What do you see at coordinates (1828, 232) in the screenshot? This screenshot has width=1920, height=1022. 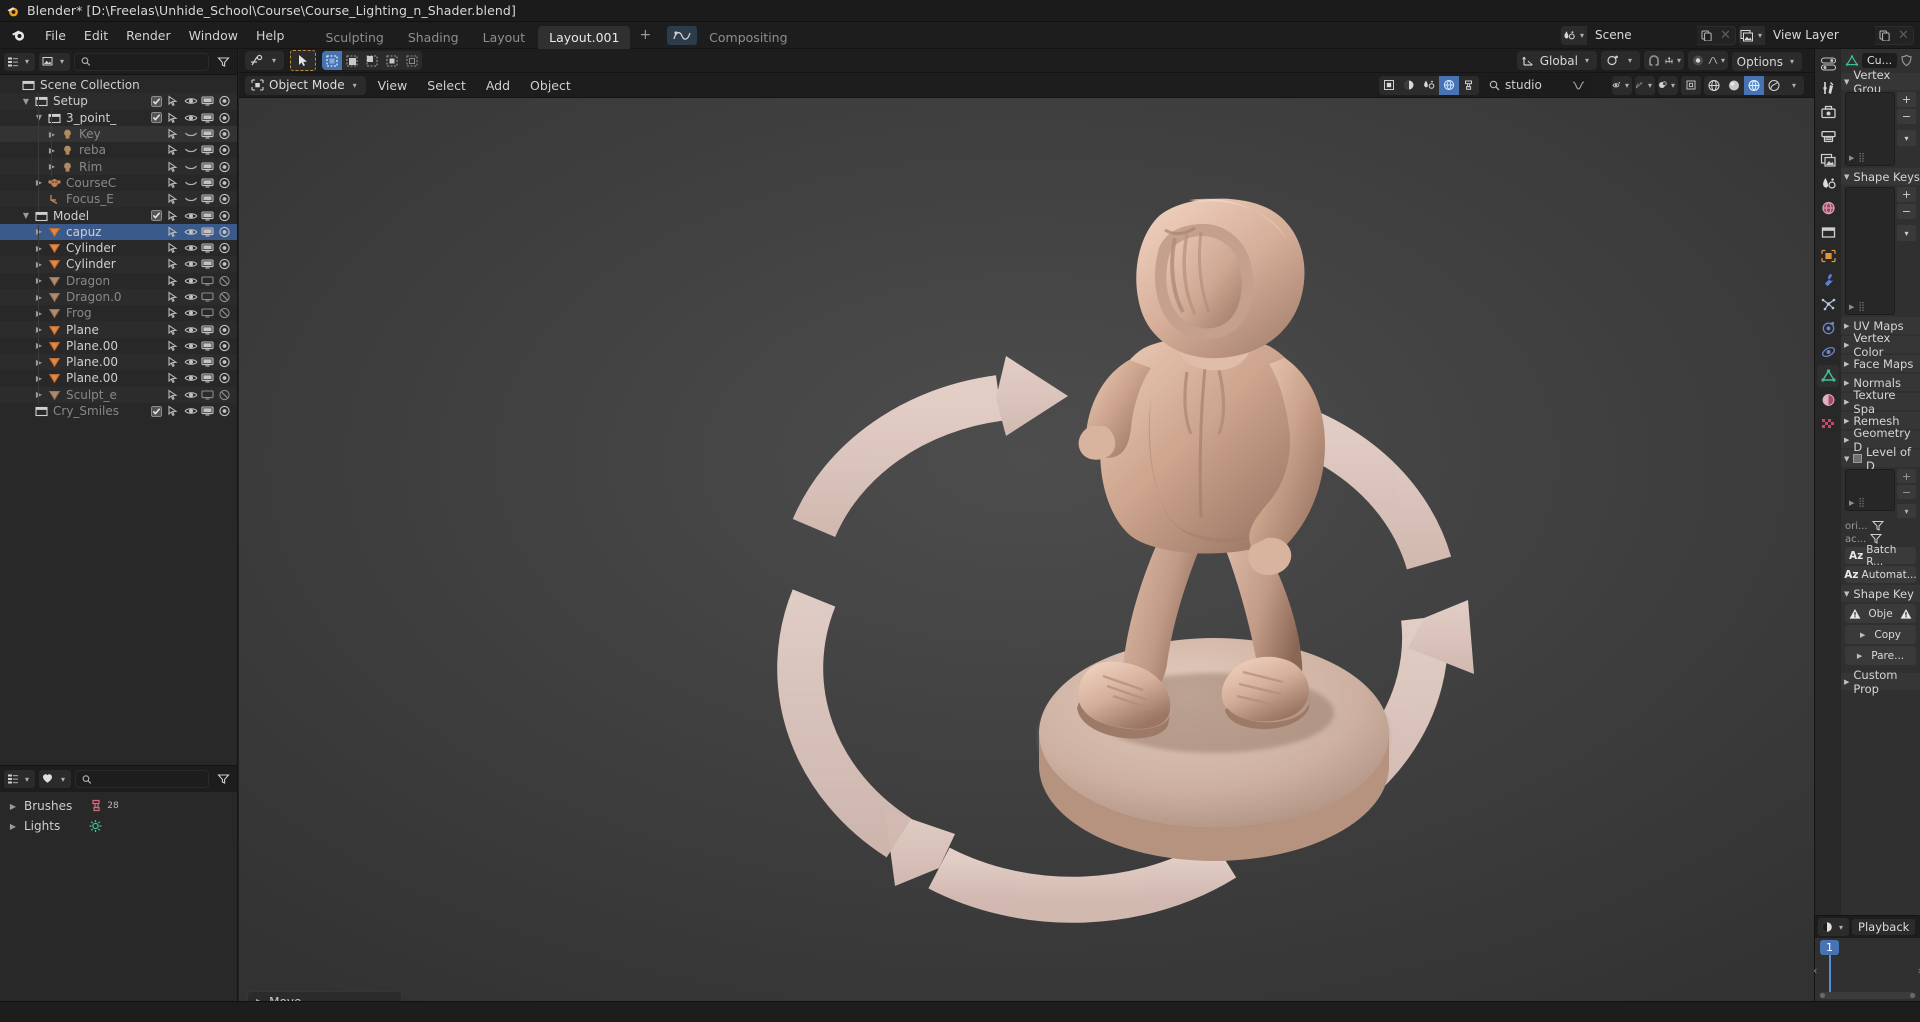 I see `collection-properties-icon` at bounding box center [1828, 232].